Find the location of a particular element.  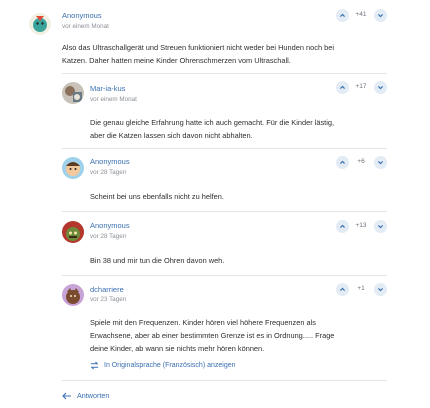

vote-widget: +1 is located at coordinates (361, 290).